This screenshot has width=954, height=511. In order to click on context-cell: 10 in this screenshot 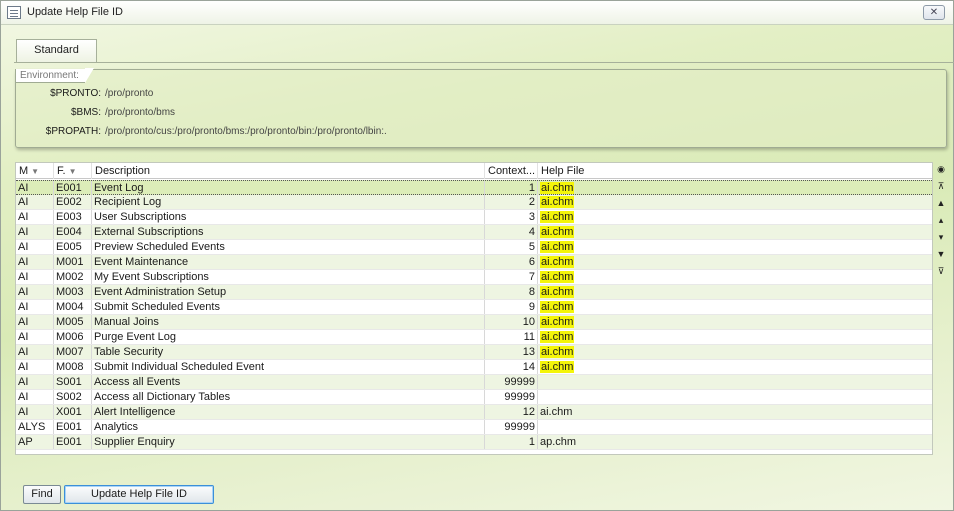, I will do `click(511, 322)`.